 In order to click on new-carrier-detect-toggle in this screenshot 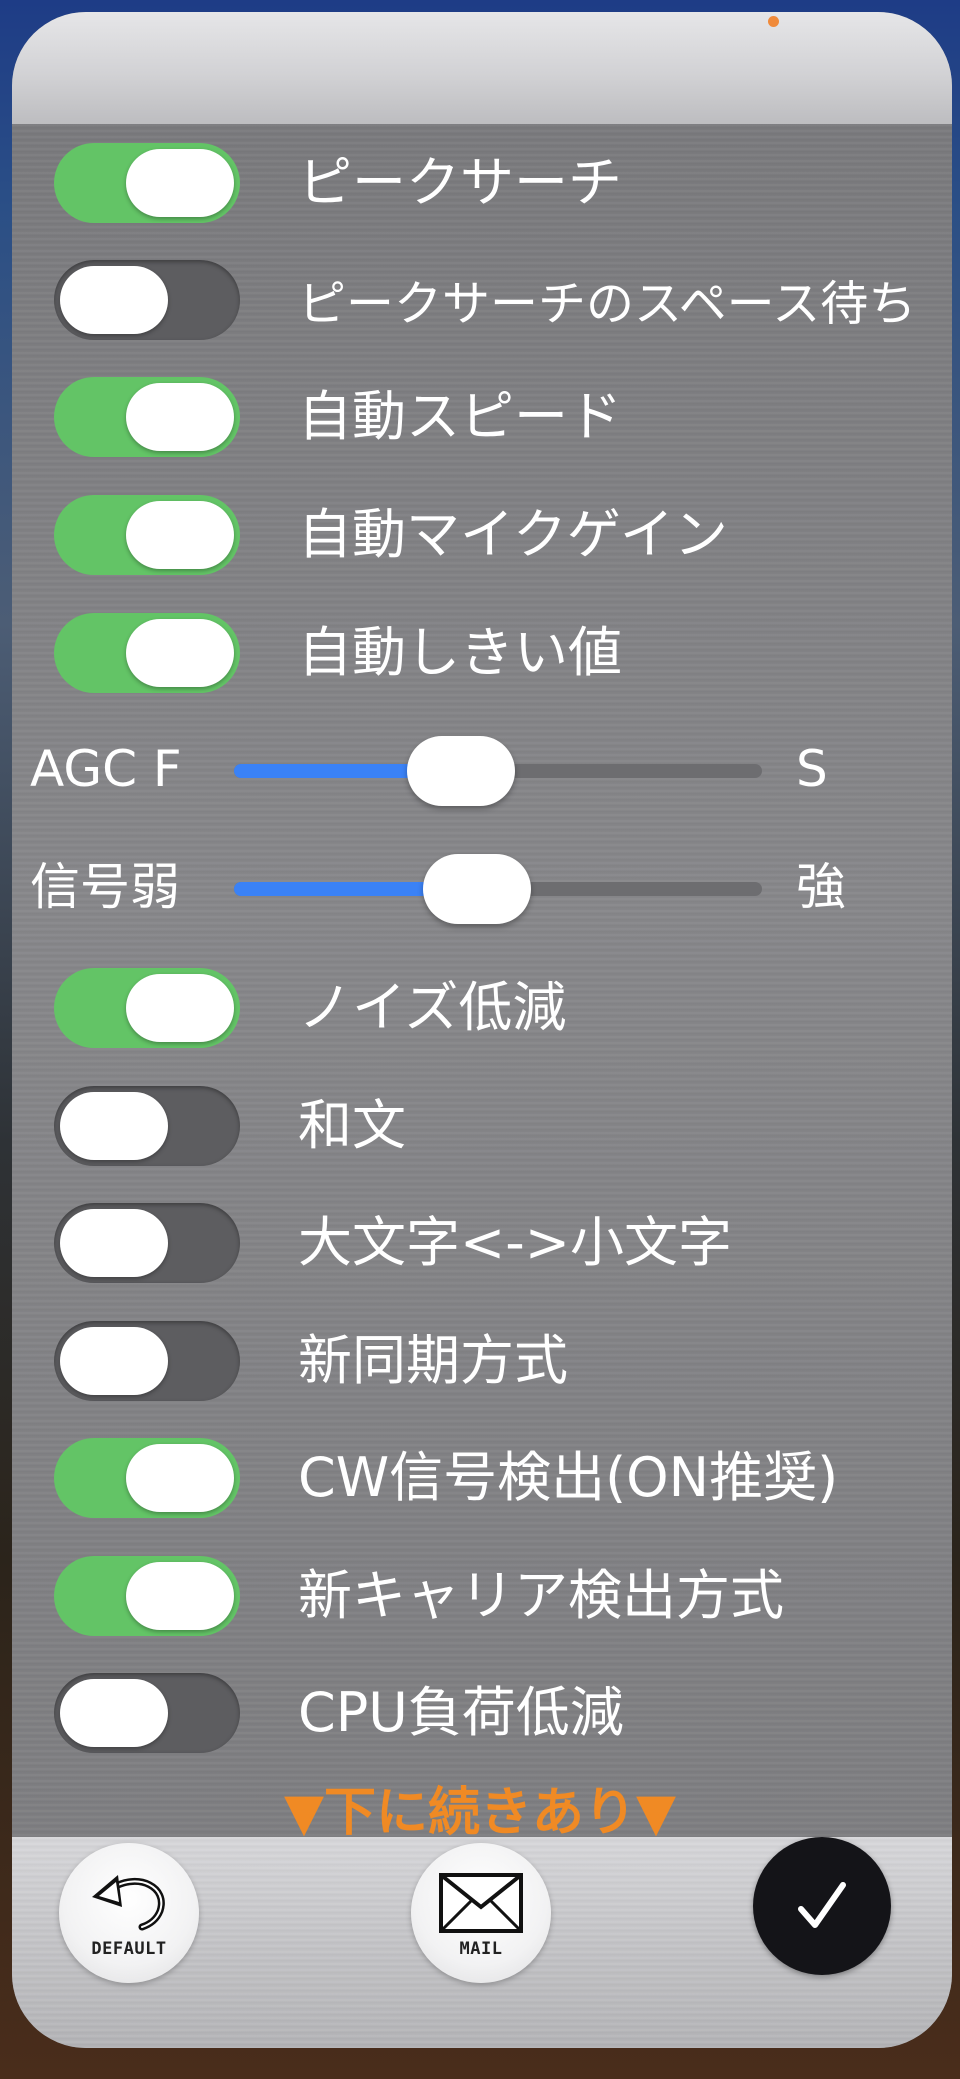, I will do `click(147, 1596)`.